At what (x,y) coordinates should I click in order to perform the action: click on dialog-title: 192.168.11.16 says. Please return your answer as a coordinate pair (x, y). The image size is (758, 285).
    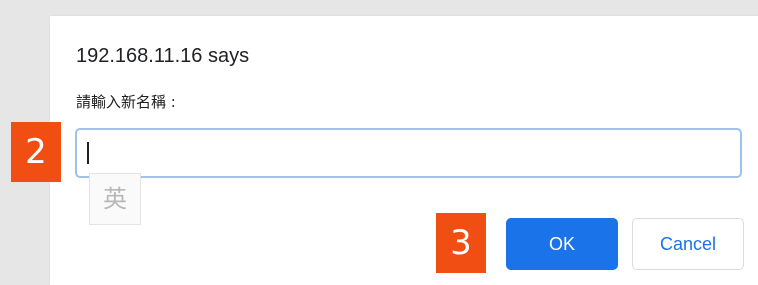
    Looking at the image, I should click on (163, 56).